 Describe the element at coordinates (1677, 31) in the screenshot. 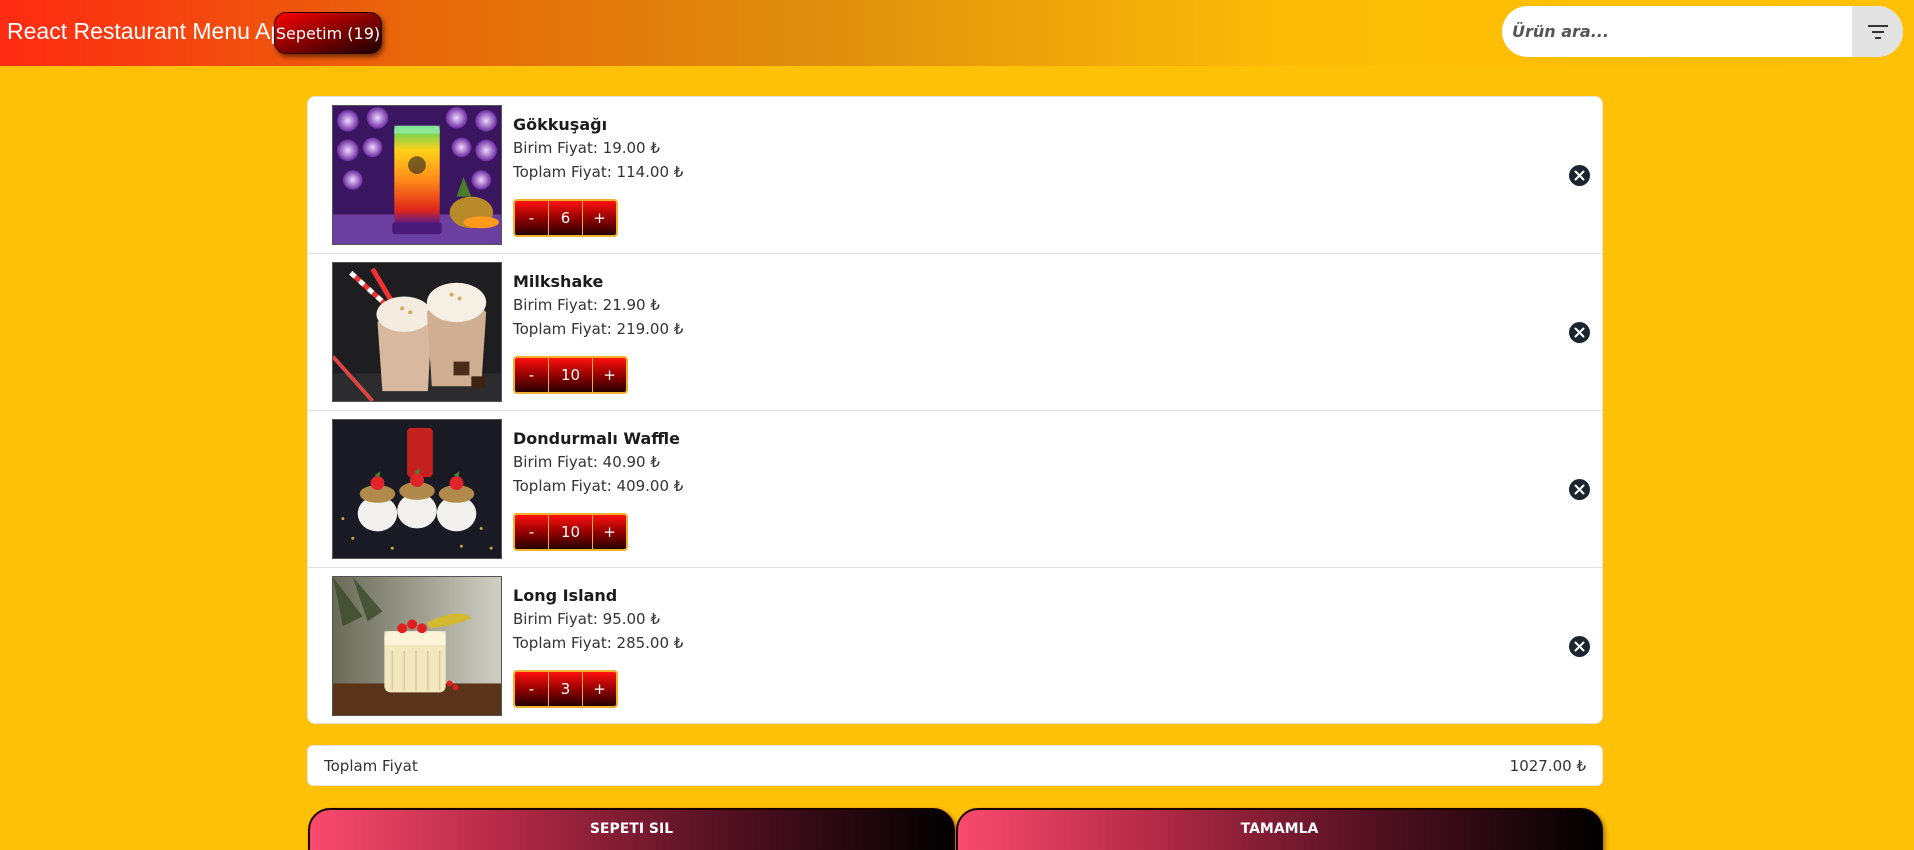

I see `search-input` at that location.